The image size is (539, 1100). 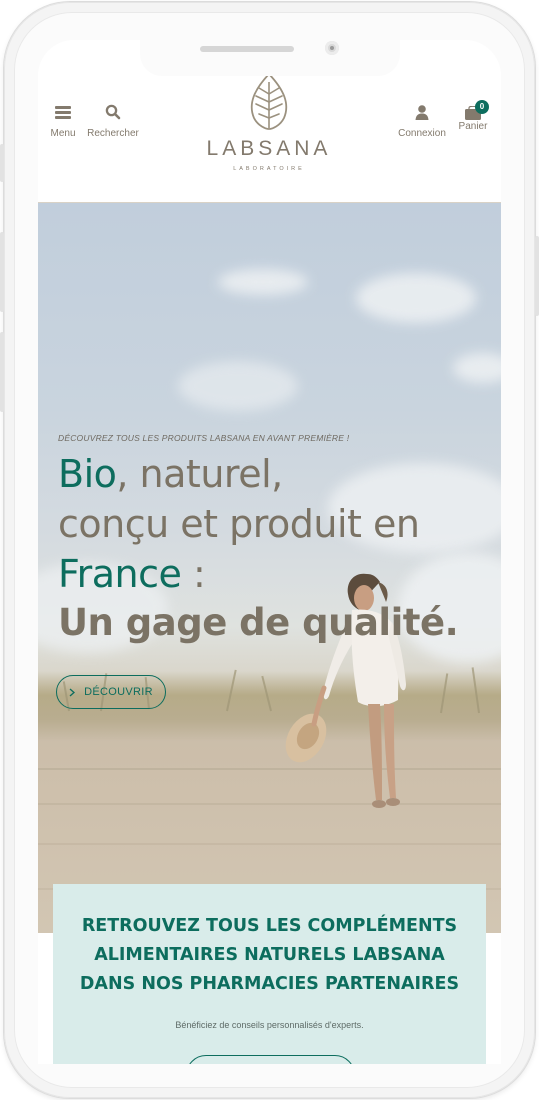 I want to click on menu-label: Menu, so click(x=63, y=133).